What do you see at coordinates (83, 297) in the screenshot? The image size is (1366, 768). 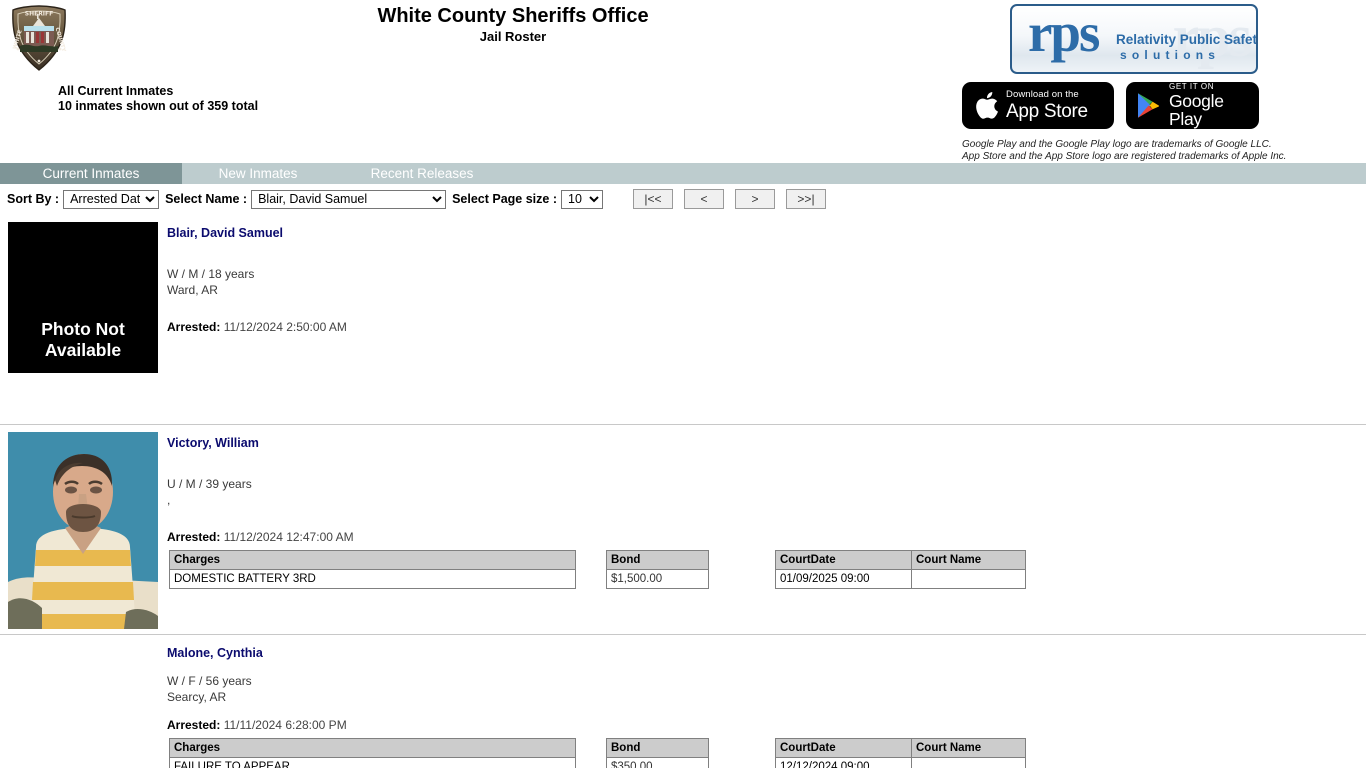 I see `photo-not-available-placeholder: Photo Not Available` at bounding box center [83, 297].